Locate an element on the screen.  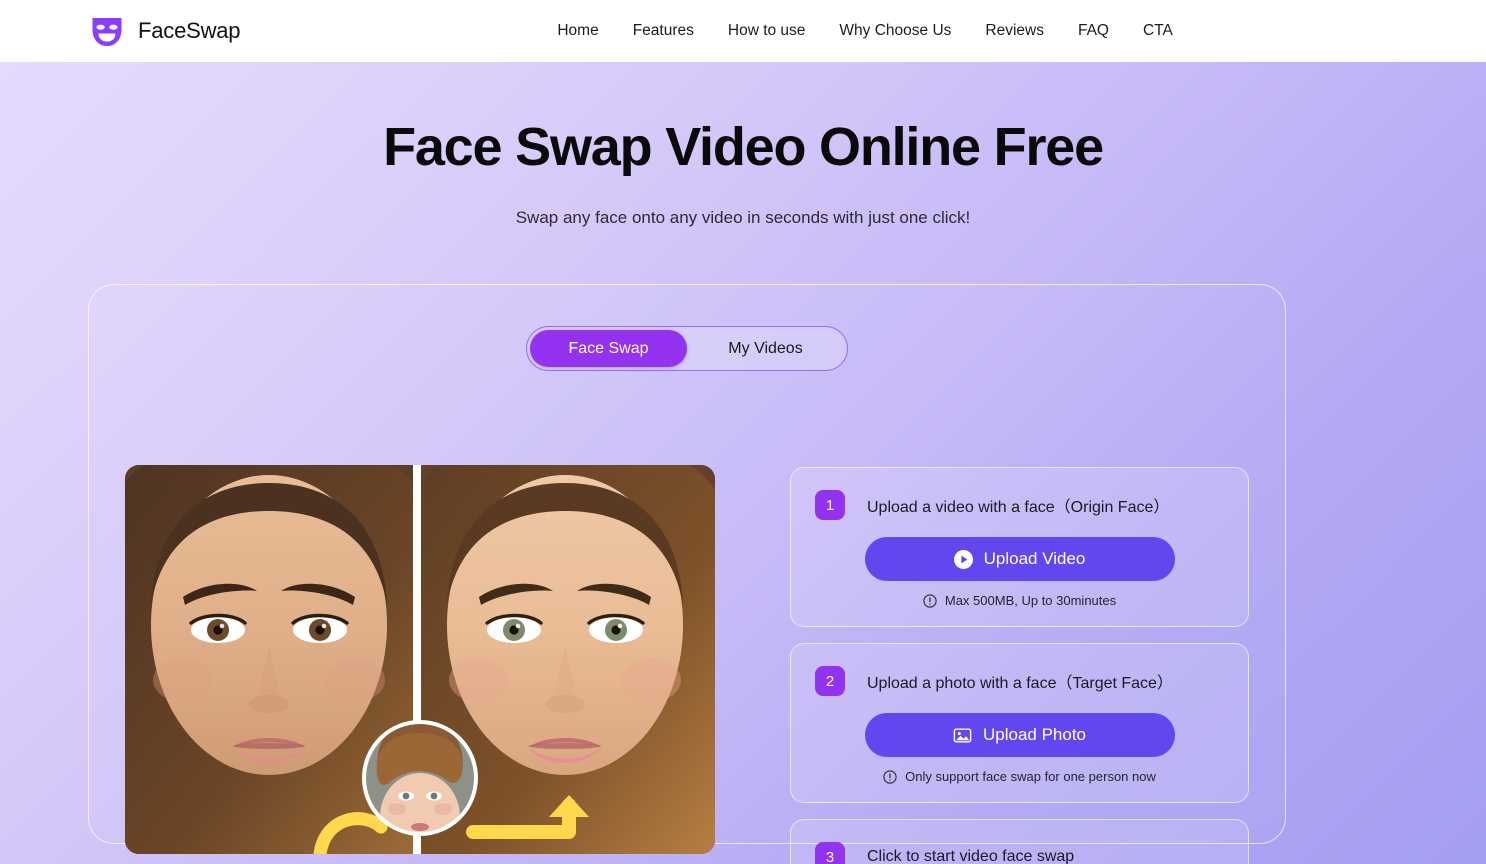
page-title: Face Swap Video Online Free is located at coordinates (743, 147).